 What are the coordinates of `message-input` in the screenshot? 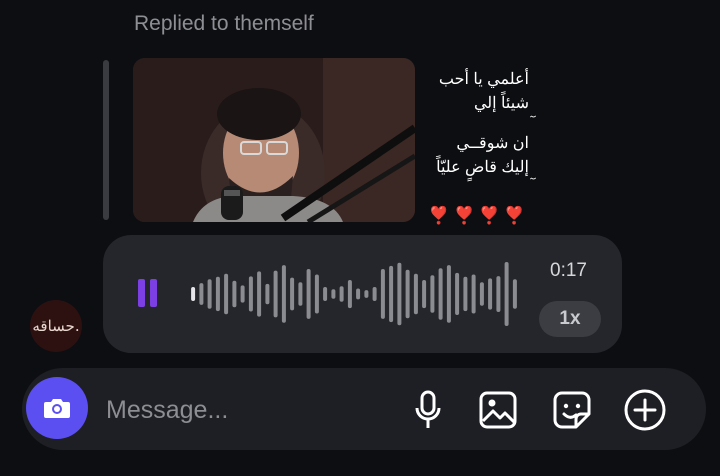 It's located at (251, 410).